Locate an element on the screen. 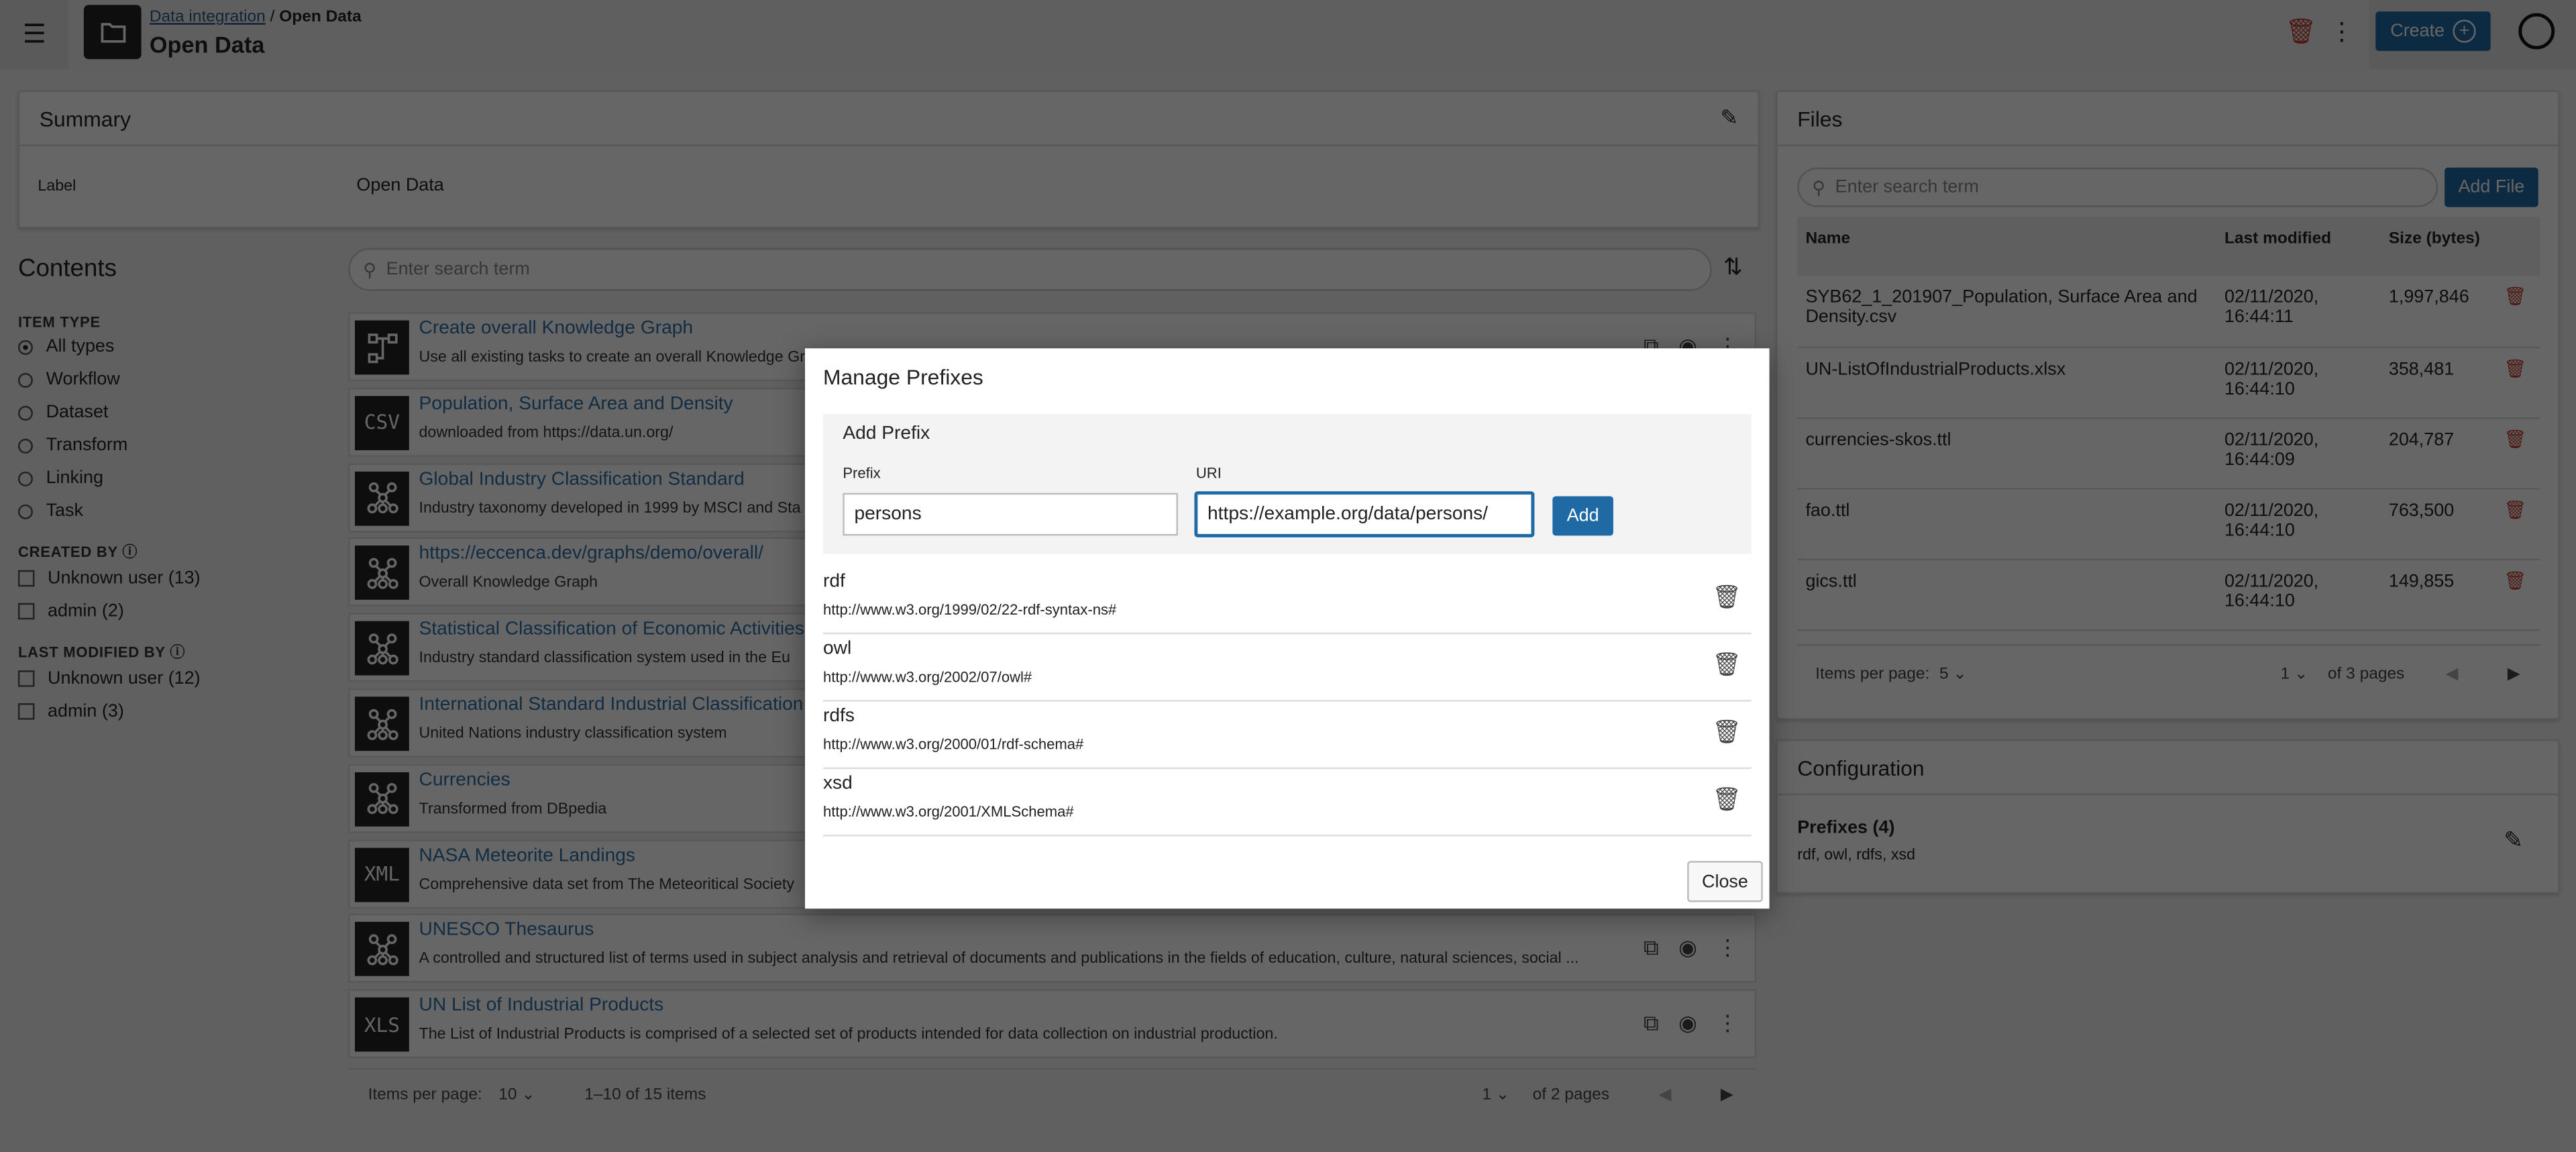 Image resolution: width=2576 pixels, height=1152 pixels. uri-input: https://example.org/data/persons/ is located at coordinates (1364, 514).